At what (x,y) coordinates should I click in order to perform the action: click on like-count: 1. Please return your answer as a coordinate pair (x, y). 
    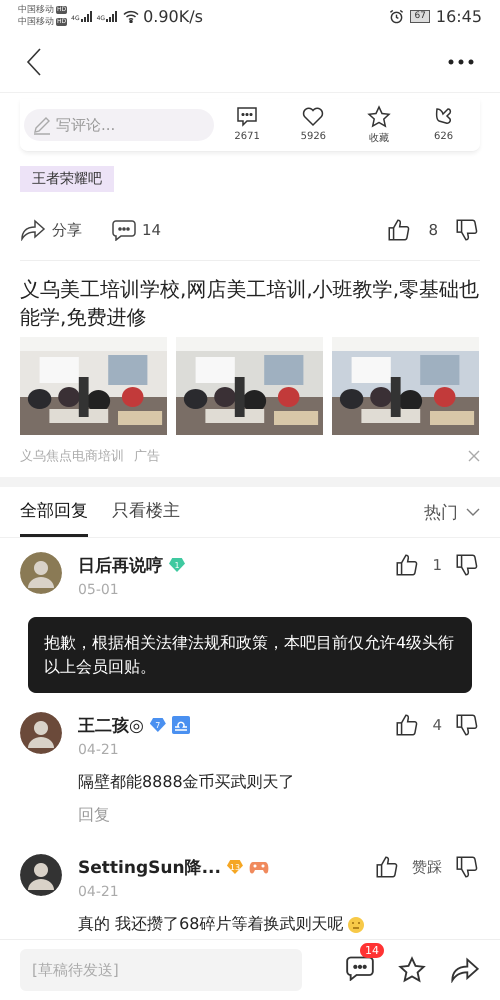
    Looking at the image, I should click on (437, 565).